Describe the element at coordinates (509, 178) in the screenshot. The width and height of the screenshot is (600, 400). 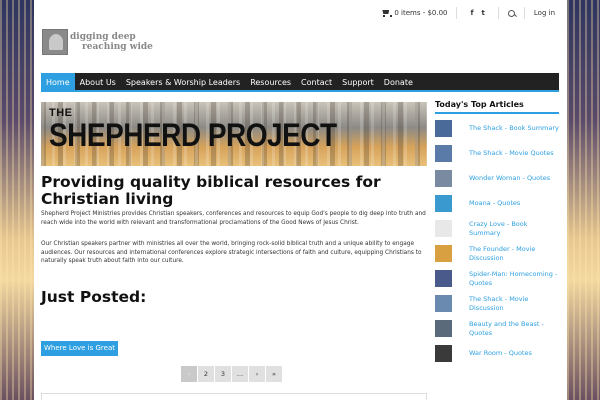
I see `article-link: Wonder Woman - Quotes` at that location.